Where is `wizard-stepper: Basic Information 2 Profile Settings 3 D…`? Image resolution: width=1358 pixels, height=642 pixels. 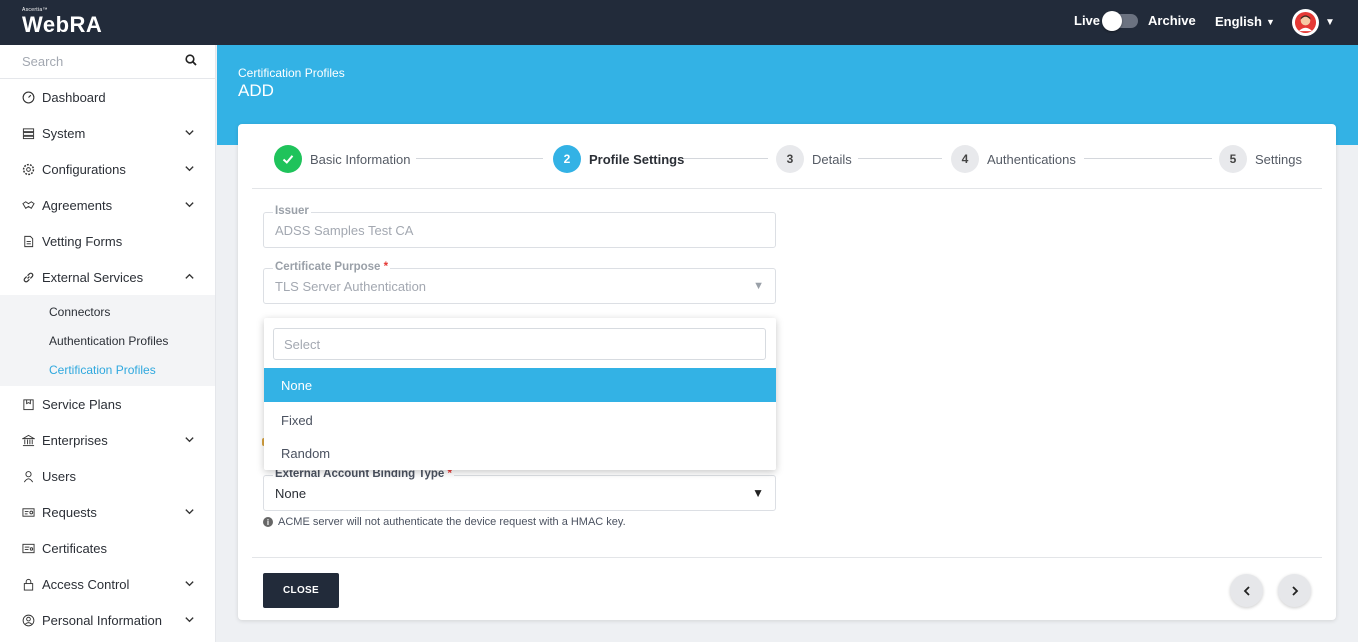 wizard-stepper: Basic Information 2 Profile Settings 3 D… is located at coordinates (787, 156).